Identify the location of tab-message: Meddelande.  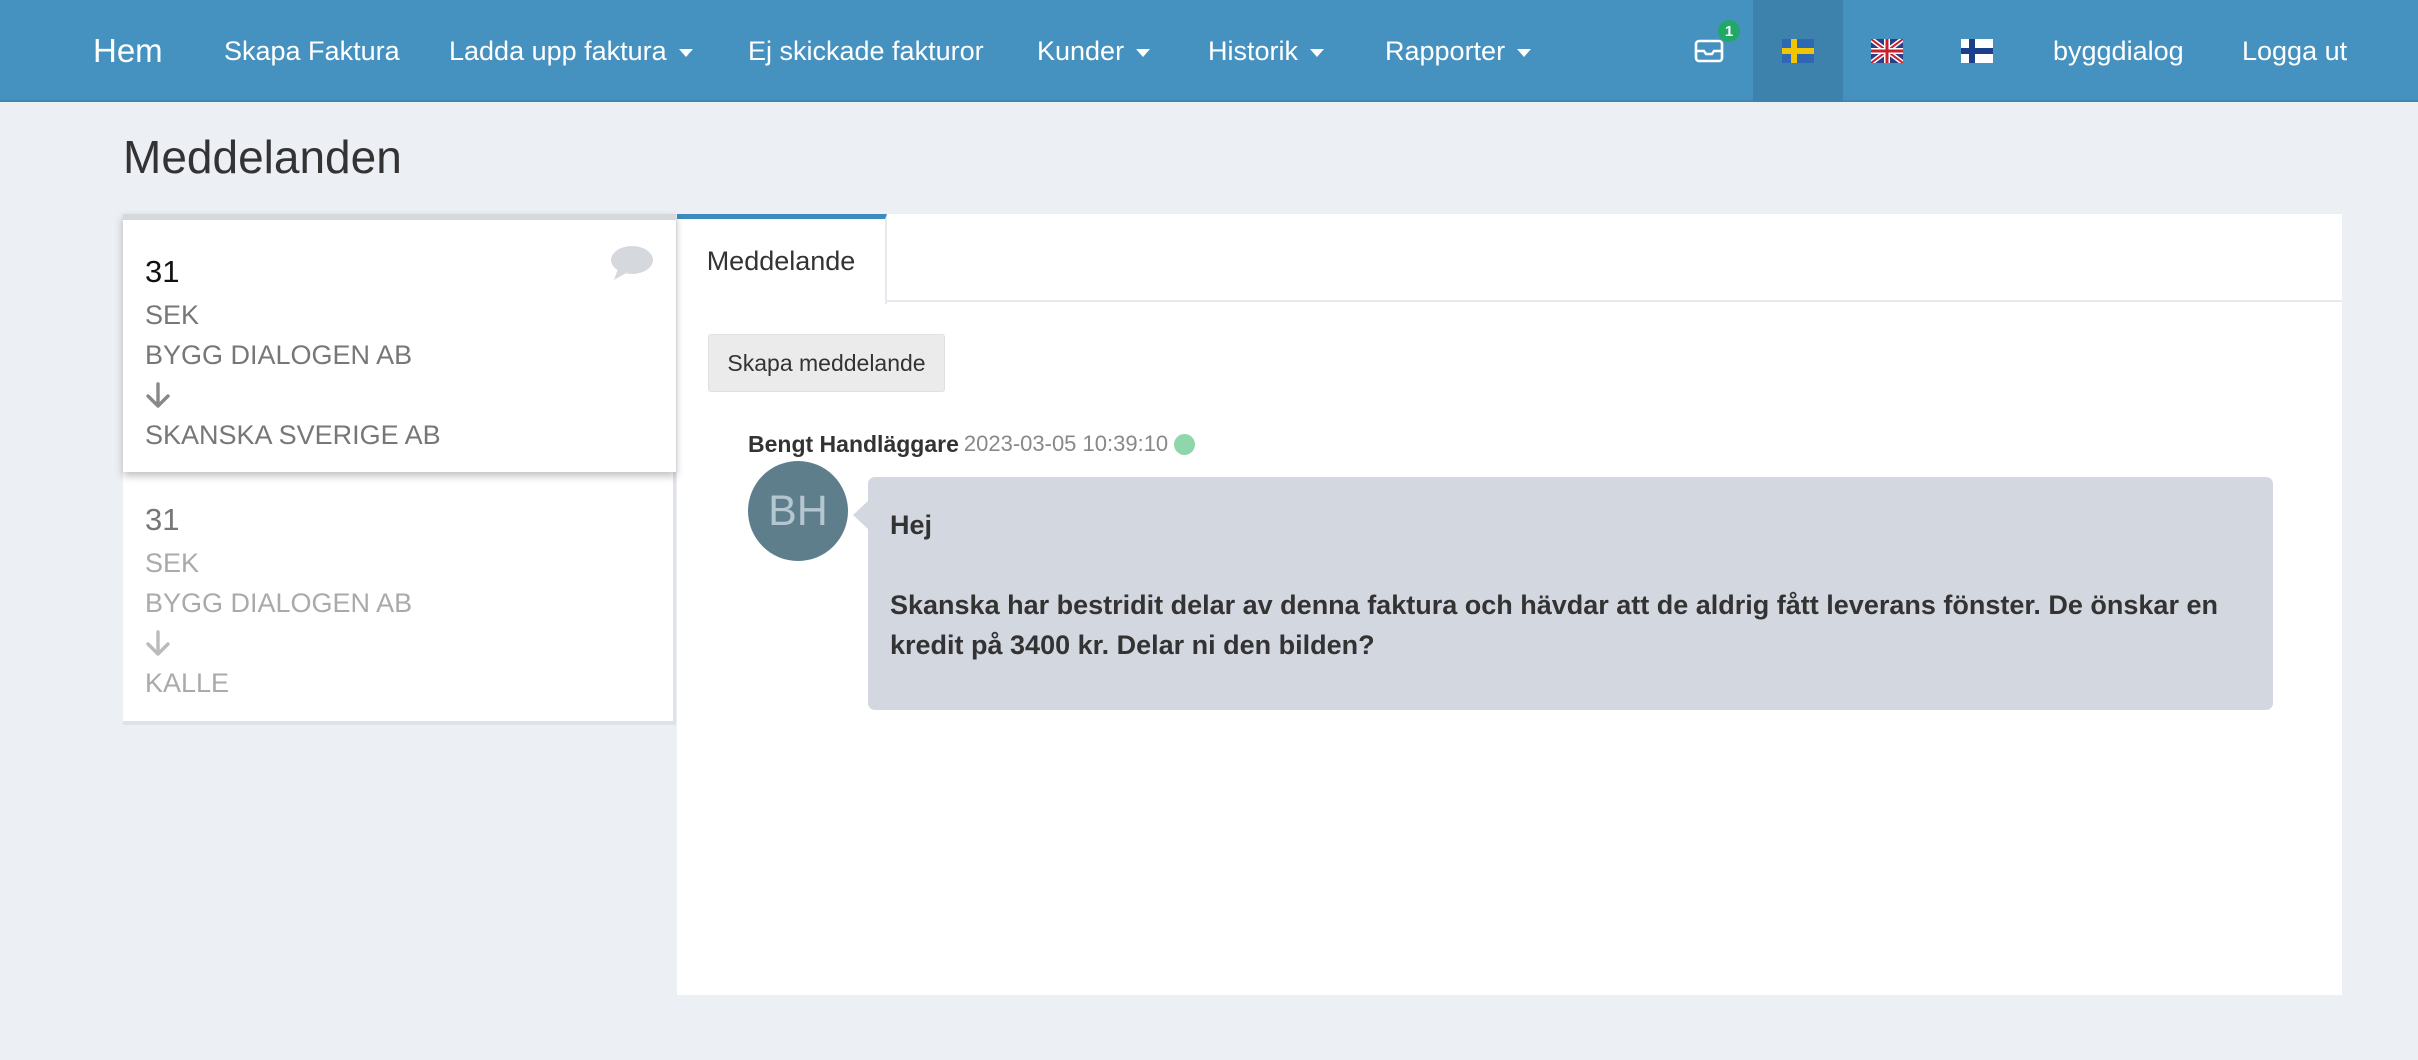
(782, 259).